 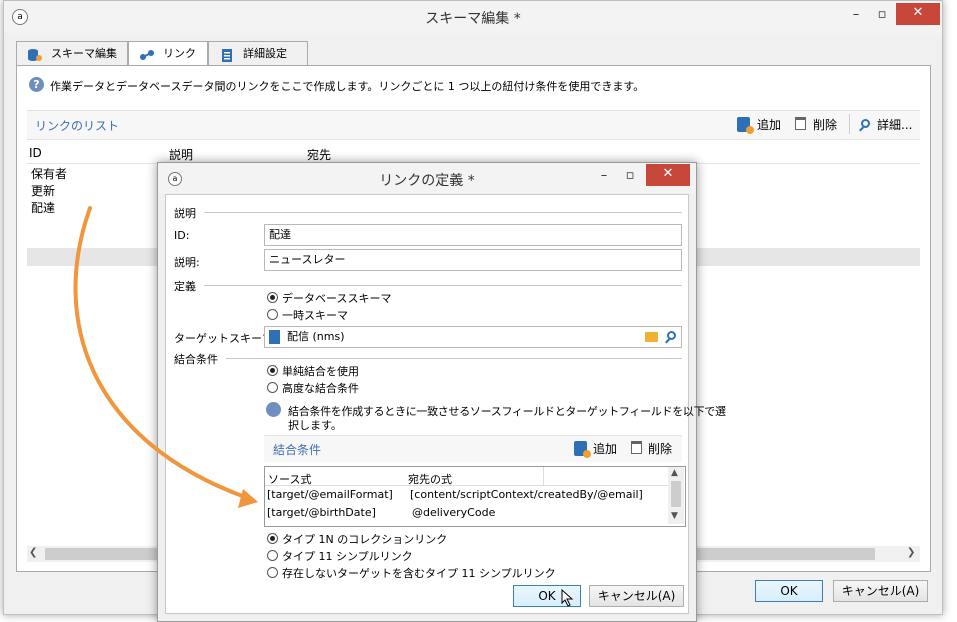 I want to click on annotation-arrow, so click(x=165, y=357).